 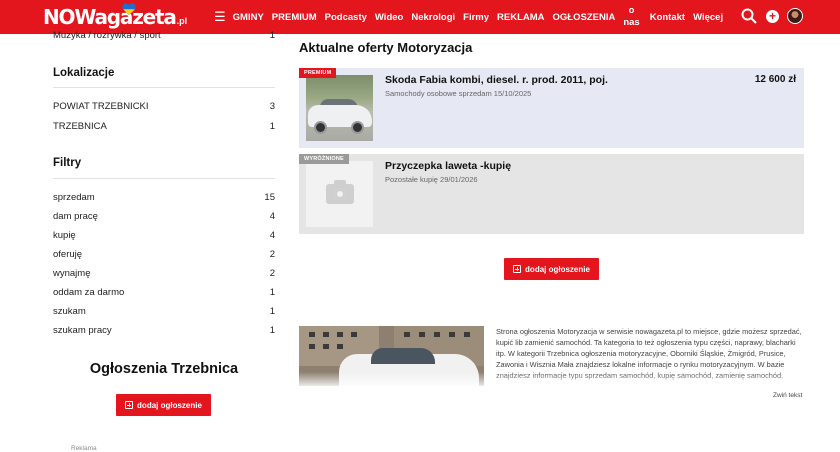 I want to click on location-item-powiat-trzebnicki: POWIAT TRZEBNICKI 3, so click(x=164, y=106).